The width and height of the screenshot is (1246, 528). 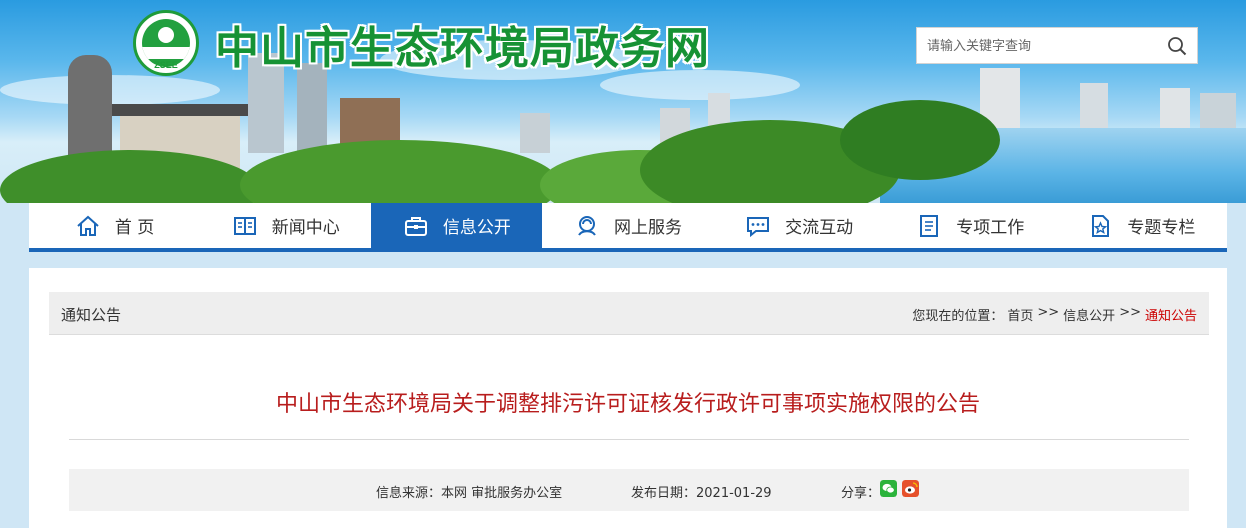 What do you see at coordinates (1020, 314) in the screenshot?
I see `breadcrumb-home-link: 首页` at bounding box center [1020, 314].